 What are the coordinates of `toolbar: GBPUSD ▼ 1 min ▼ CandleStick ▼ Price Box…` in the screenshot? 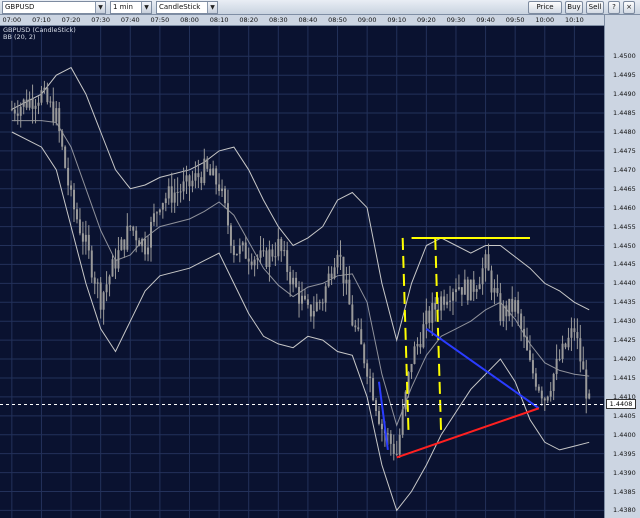 It's located at (320, 11).